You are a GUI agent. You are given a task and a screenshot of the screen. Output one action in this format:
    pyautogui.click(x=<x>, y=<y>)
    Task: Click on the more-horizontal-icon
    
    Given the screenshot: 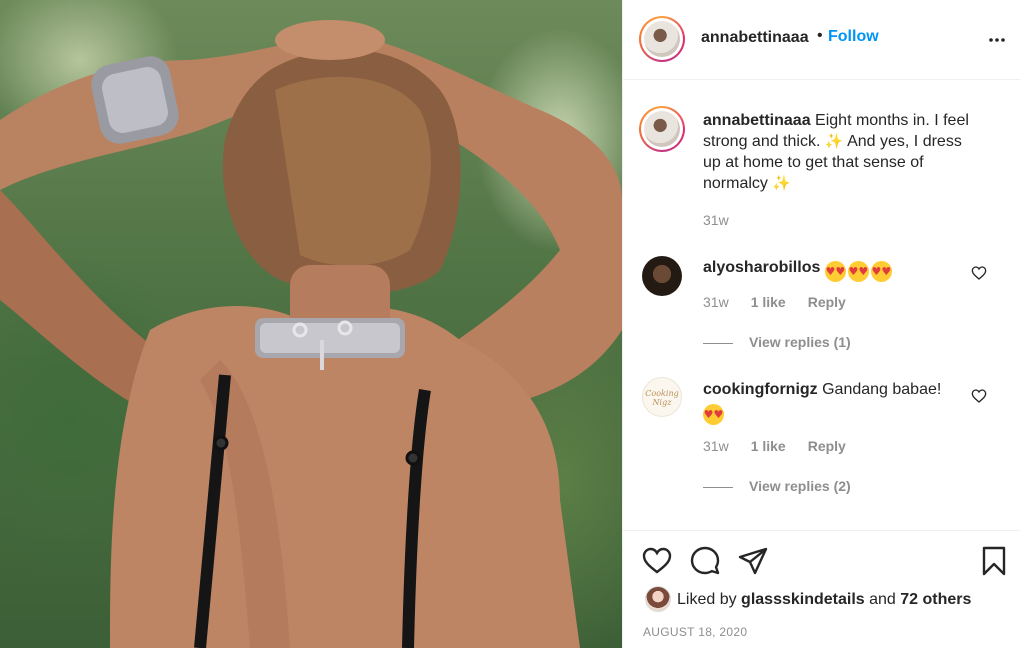 What is the action you would take?
    pyautogui.click(x=997, y=40)
    